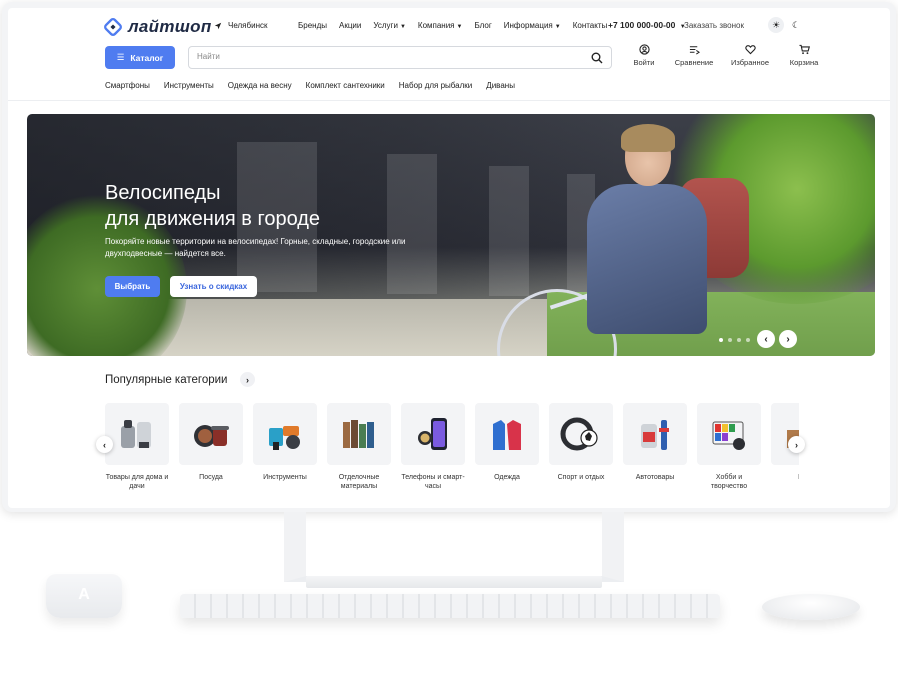 The image size is (898, 691). I want to click on sun-icon: ☀, so click(776, 25).